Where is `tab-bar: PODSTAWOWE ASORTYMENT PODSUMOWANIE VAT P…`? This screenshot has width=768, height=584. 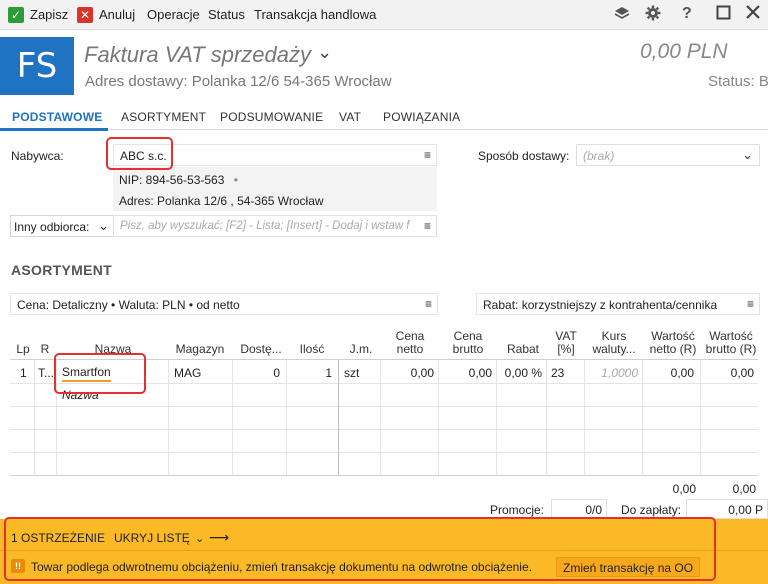 tab-bar: PODSTAWOWE ASORTYMENT PODSUMOWANIE VAT P… is located at coordinates (384, 117).